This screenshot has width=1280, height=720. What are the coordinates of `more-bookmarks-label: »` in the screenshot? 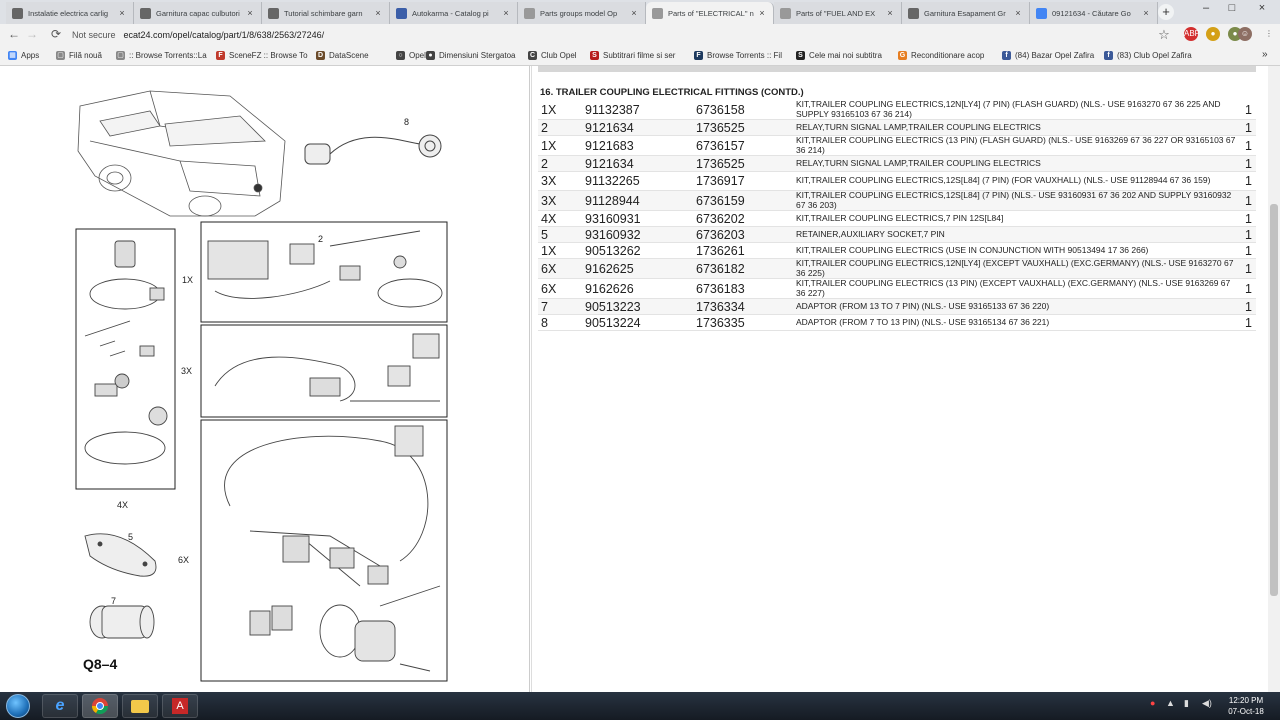 It's located at (1265, 54).